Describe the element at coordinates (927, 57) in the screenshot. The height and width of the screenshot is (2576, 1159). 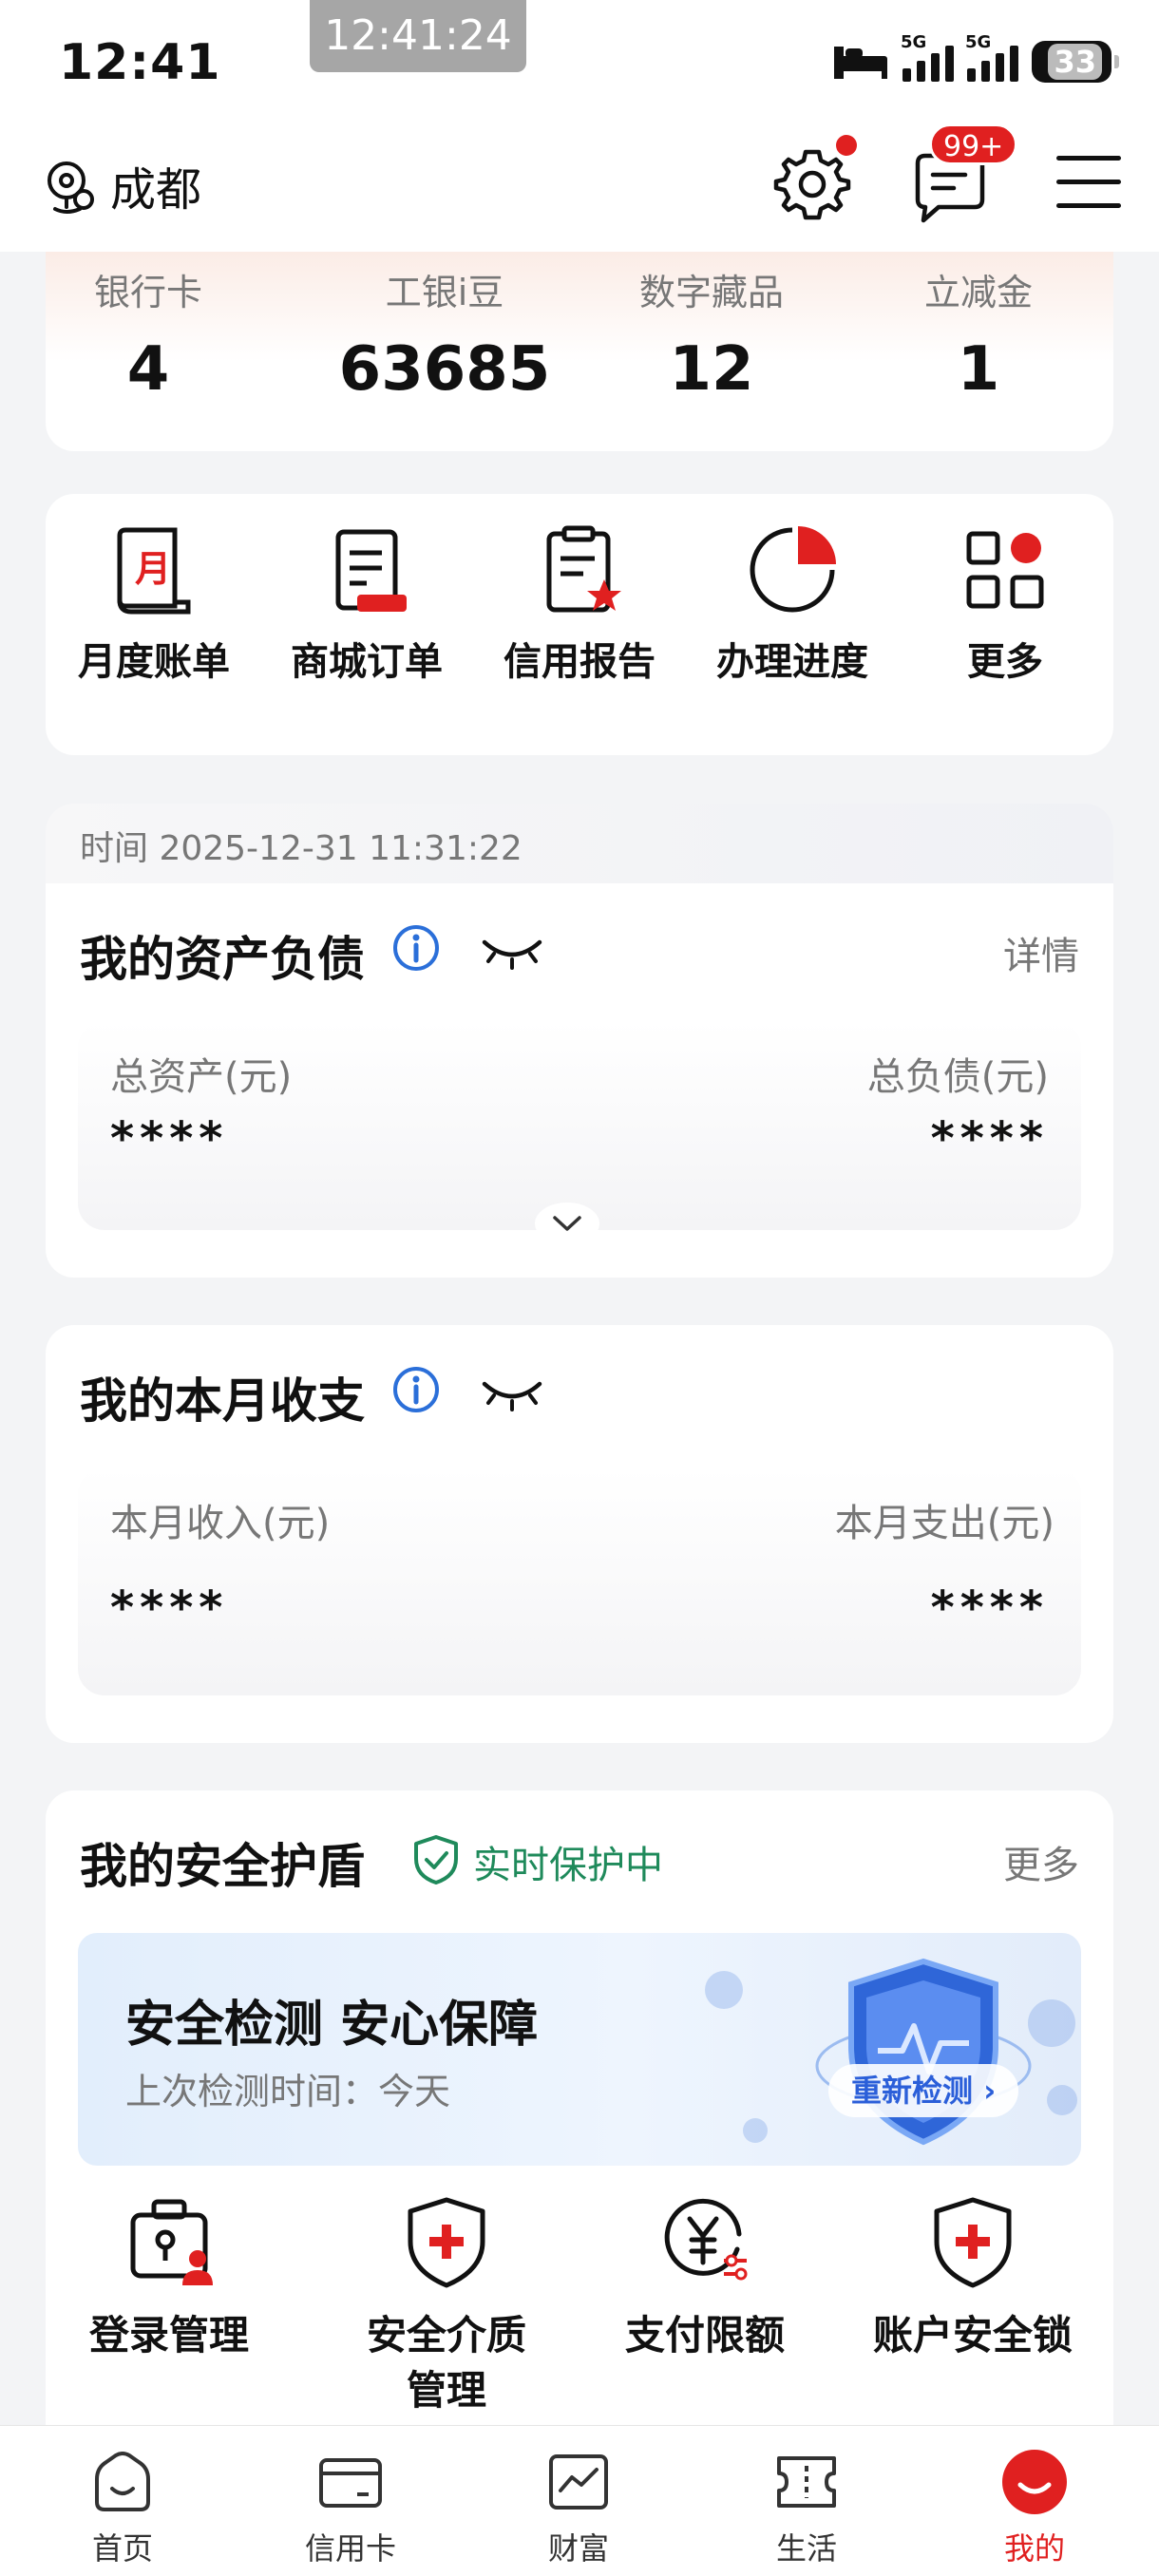
I see `signal-icon-1: 5G` at that location.